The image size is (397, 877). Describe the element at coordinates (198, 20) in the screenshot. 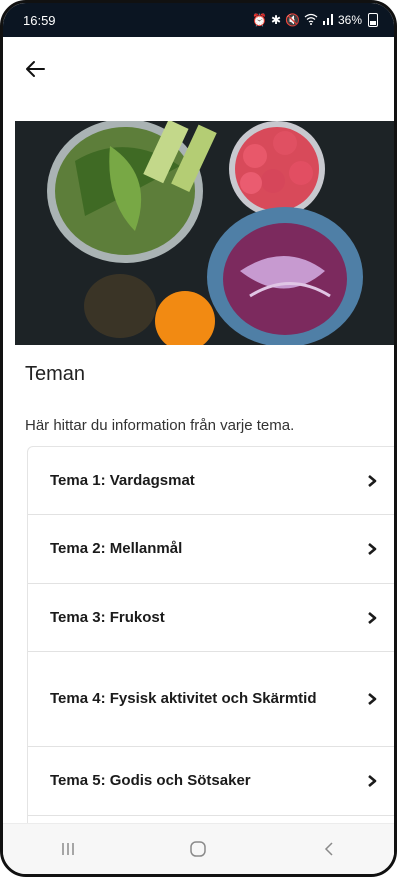

I see `status-bar: 16:59 ⏰ ✱ 🔇 36%` at that location.